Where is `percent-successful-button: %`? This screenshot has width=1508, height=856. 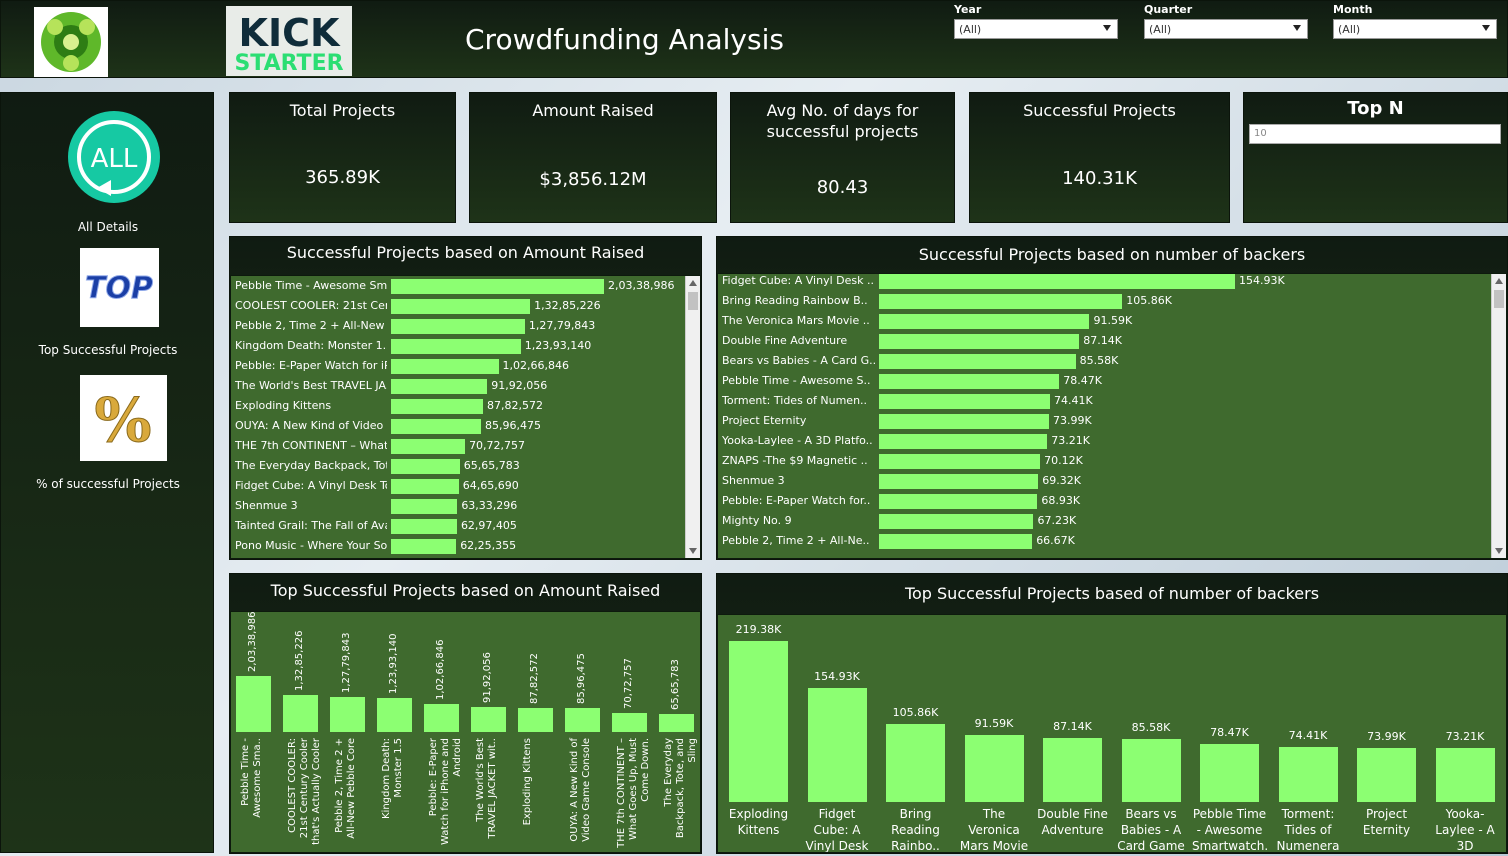 percent-successful-button: % is located at coordinates (123, 418).